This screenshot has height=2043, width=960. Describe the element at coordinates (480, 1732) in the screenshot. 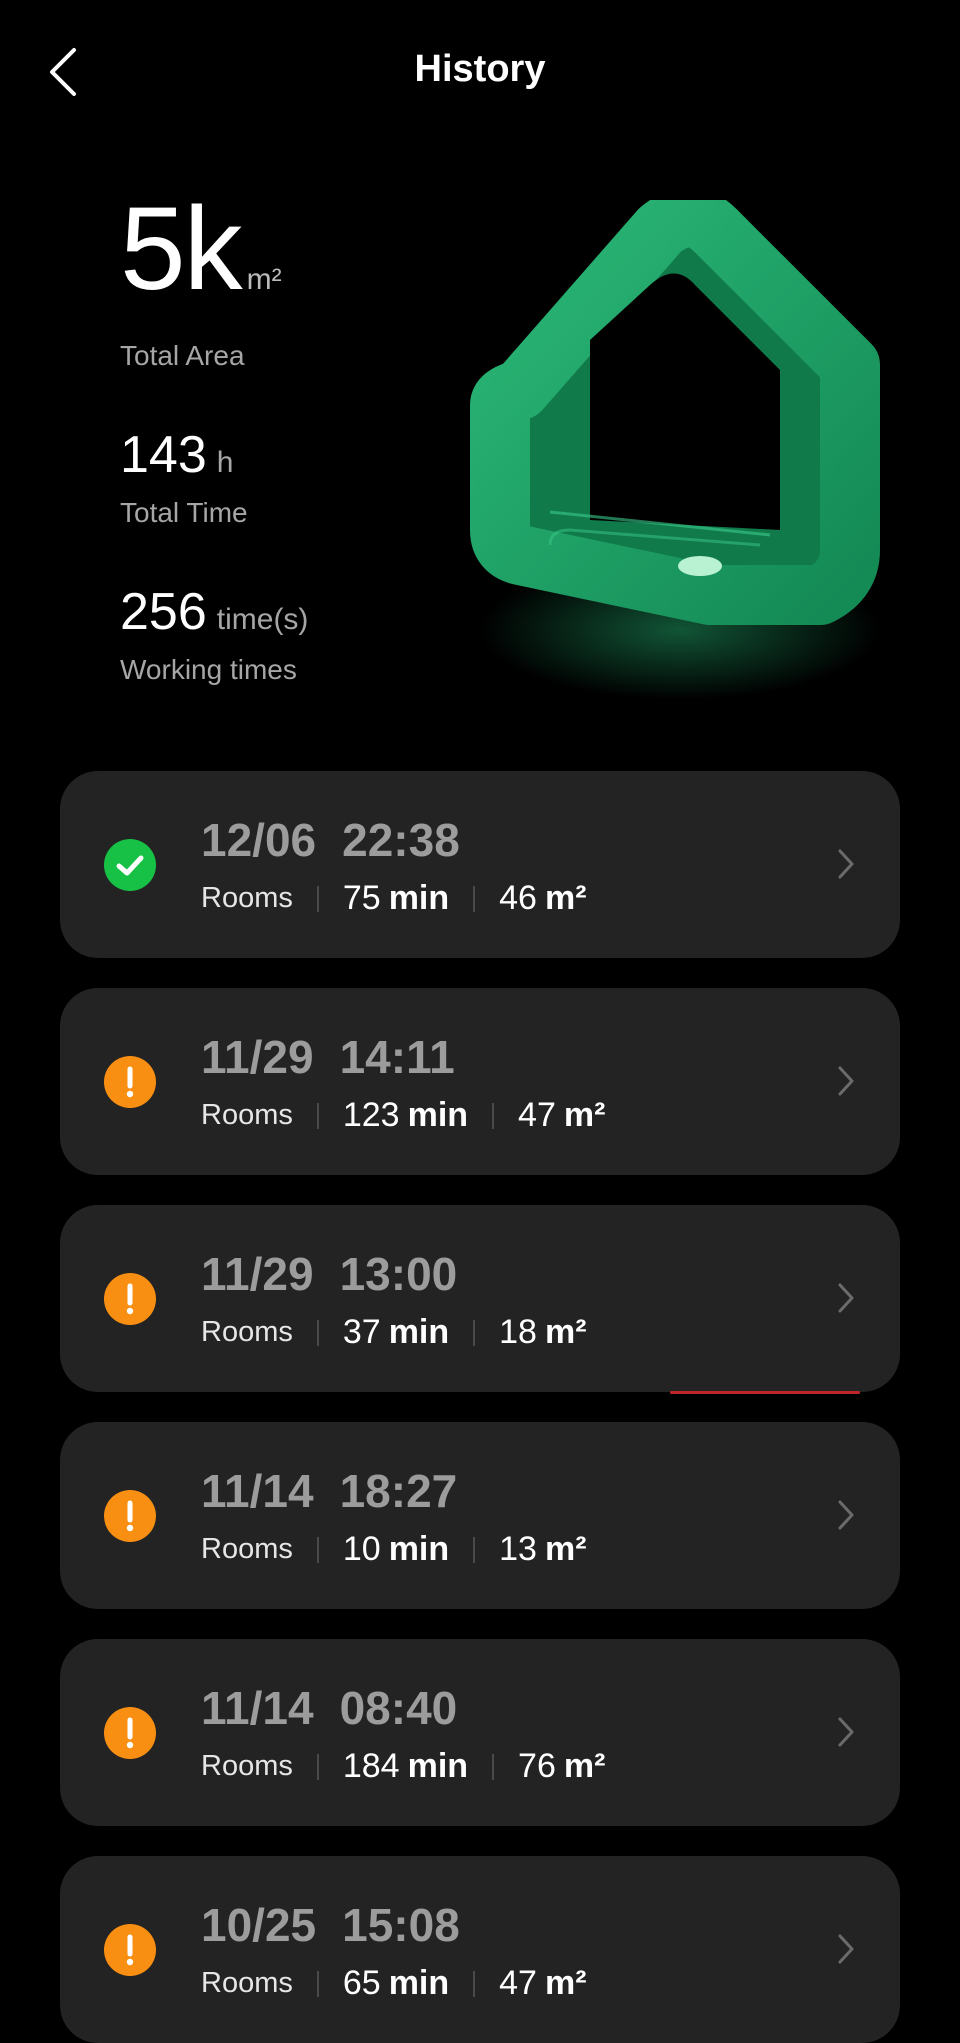

I see `history-record-card: 11/14 08:40 Rooms 184 min 76 m²` at that location.